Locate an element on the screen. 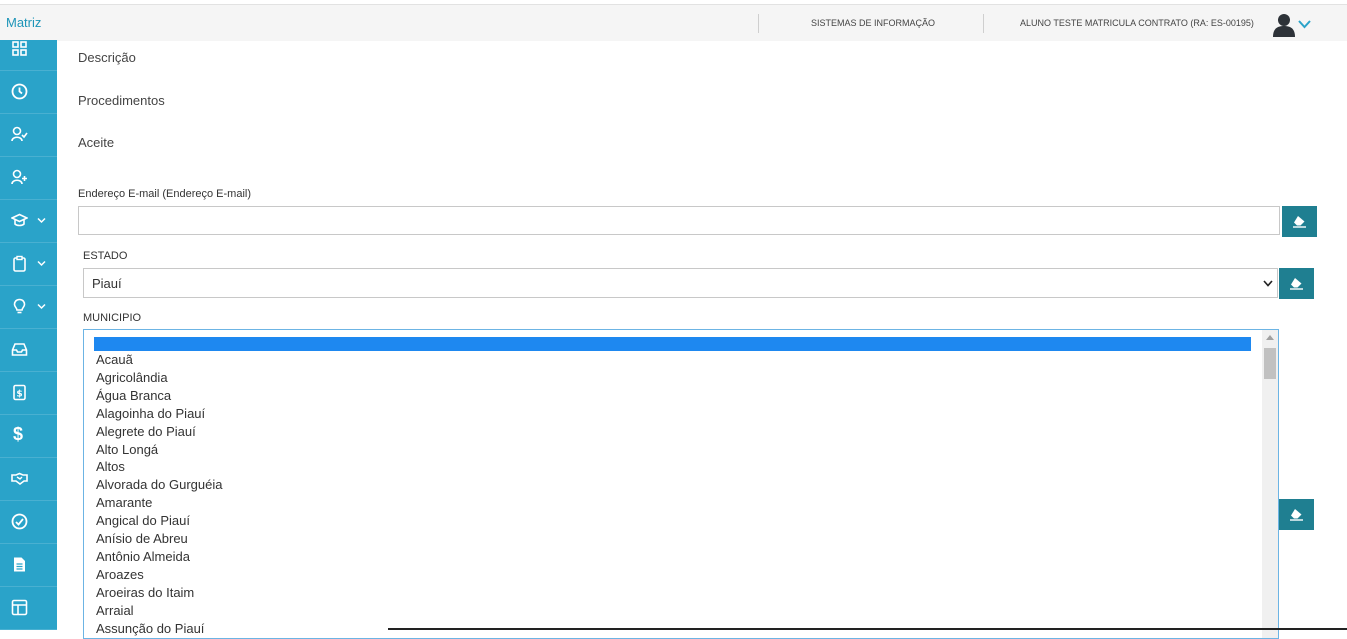 Image resolution: width=1347 pixels, height=639 pixels. clock-icon is located at coordinates (19, 91).